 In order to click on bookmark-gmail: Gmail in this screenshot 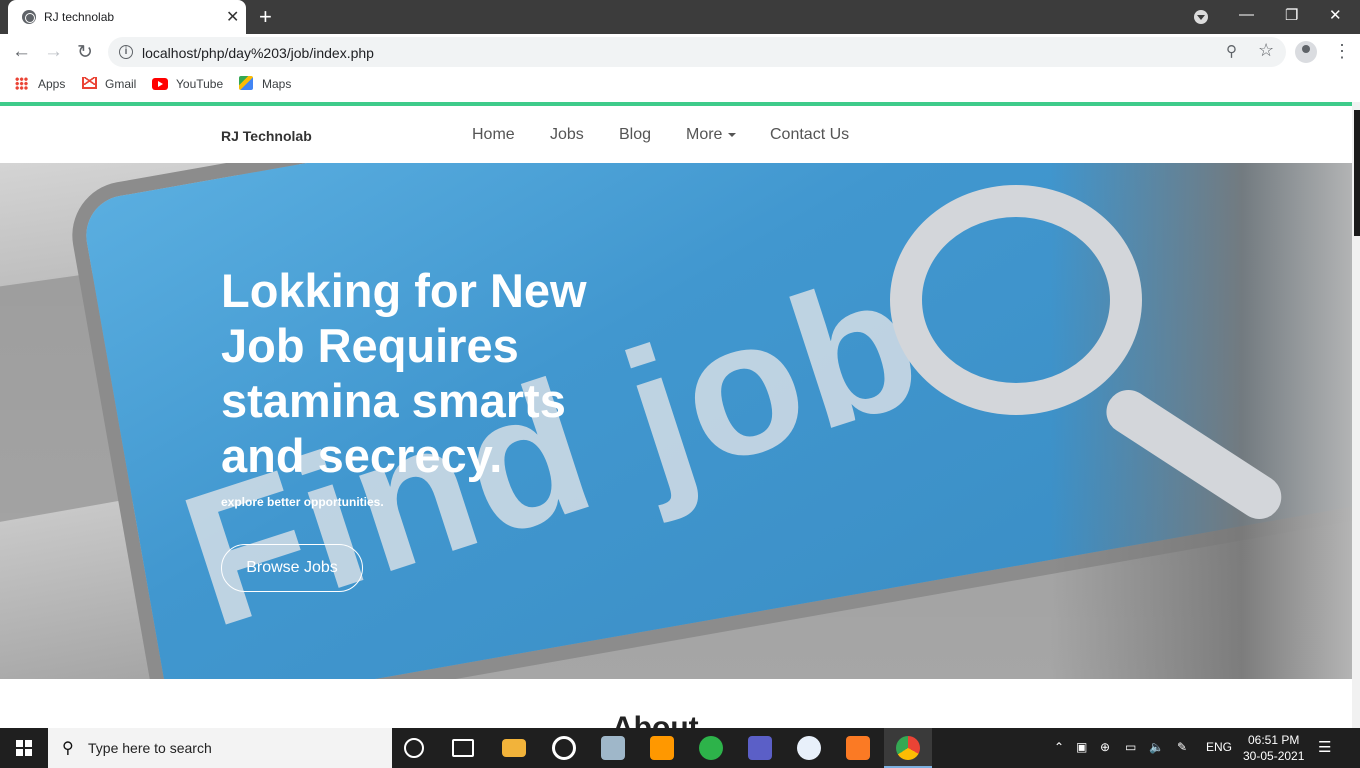, I will do `click(120, 84)`.